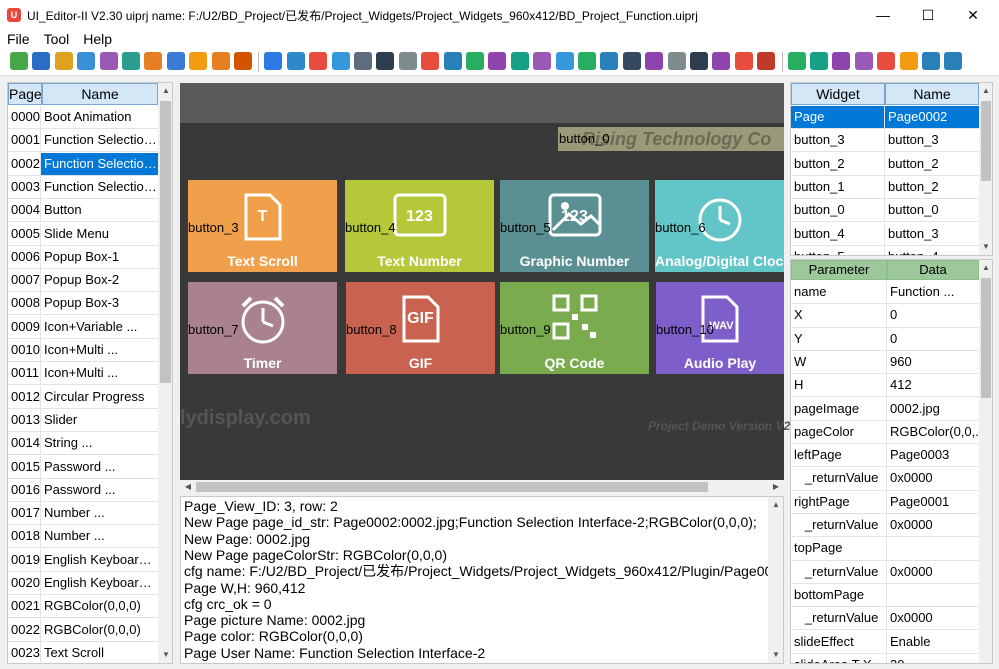  What do you see at coordinates (220, 61) in the screenshot?
I see `lang-zh-icon` at bounding box center [220, 61].